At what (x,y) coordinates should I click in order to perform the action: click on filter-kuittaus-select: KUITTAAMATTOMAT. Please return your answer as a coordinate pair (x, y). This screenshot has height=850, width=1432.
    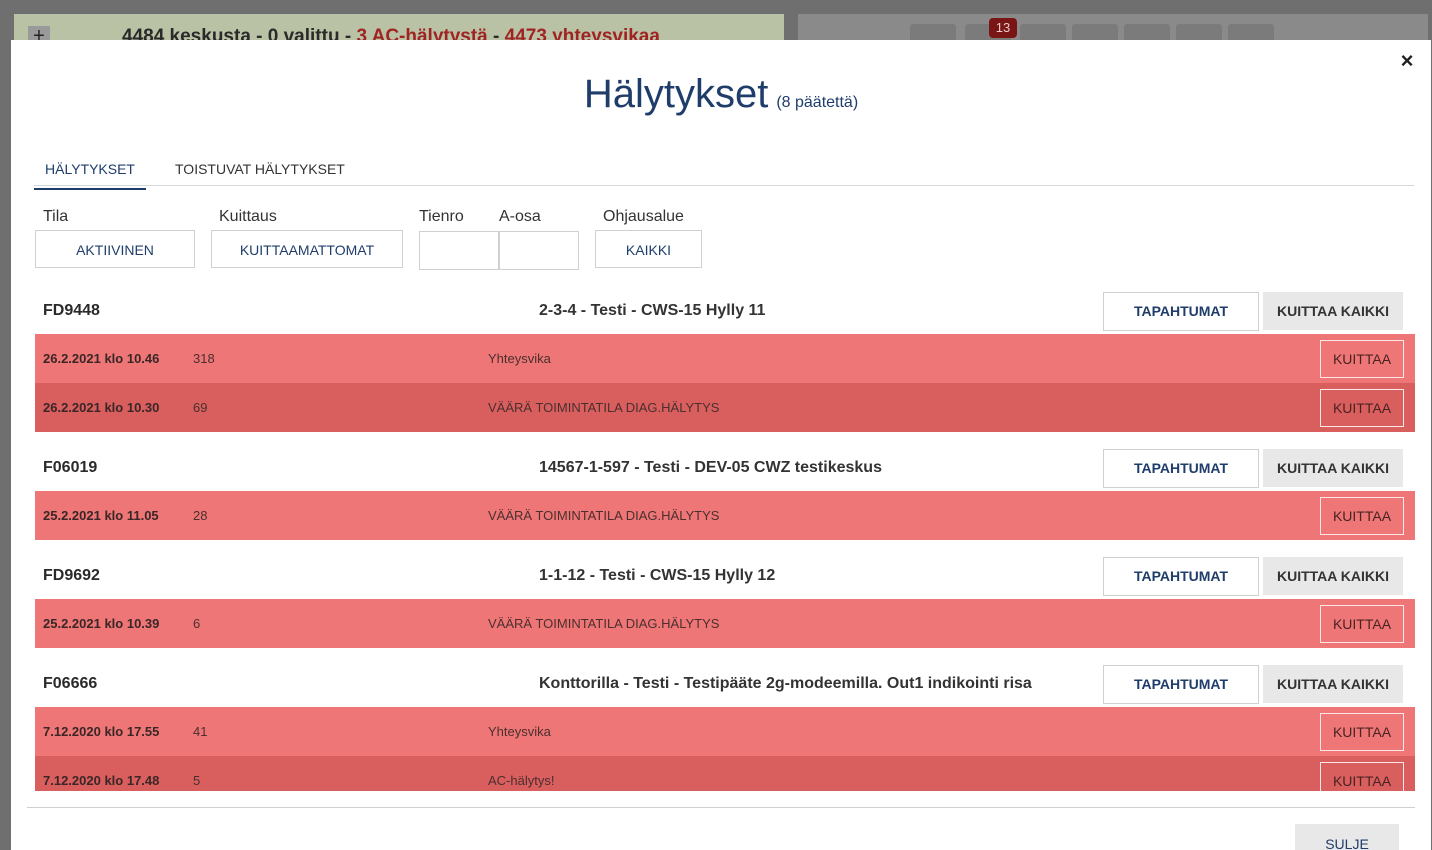
    Looking at the image, I should click on (307, 249).